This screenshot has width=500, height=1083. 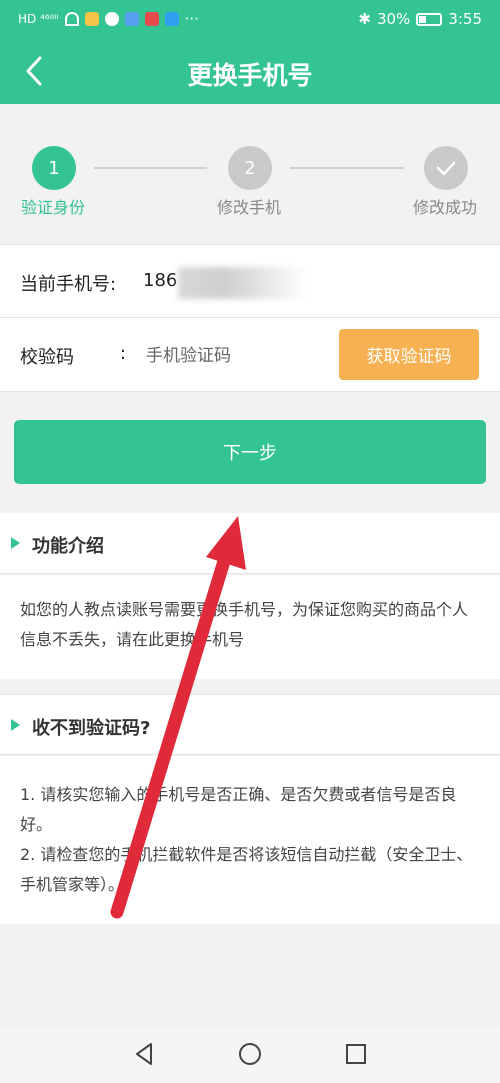 What do you see at coordinates (238, 809) in the screenshot?
I see `no-code-tip-1: 1. 请核实您输入的手机号是否正确、是否欠费或者信号是否良好。` at bounding box center [238, 809].